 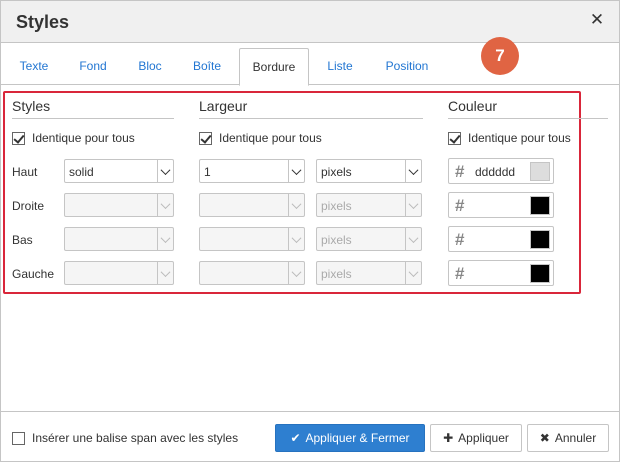 I want to click on color-same-for-all-checkbox, so click(x=454, y=138).